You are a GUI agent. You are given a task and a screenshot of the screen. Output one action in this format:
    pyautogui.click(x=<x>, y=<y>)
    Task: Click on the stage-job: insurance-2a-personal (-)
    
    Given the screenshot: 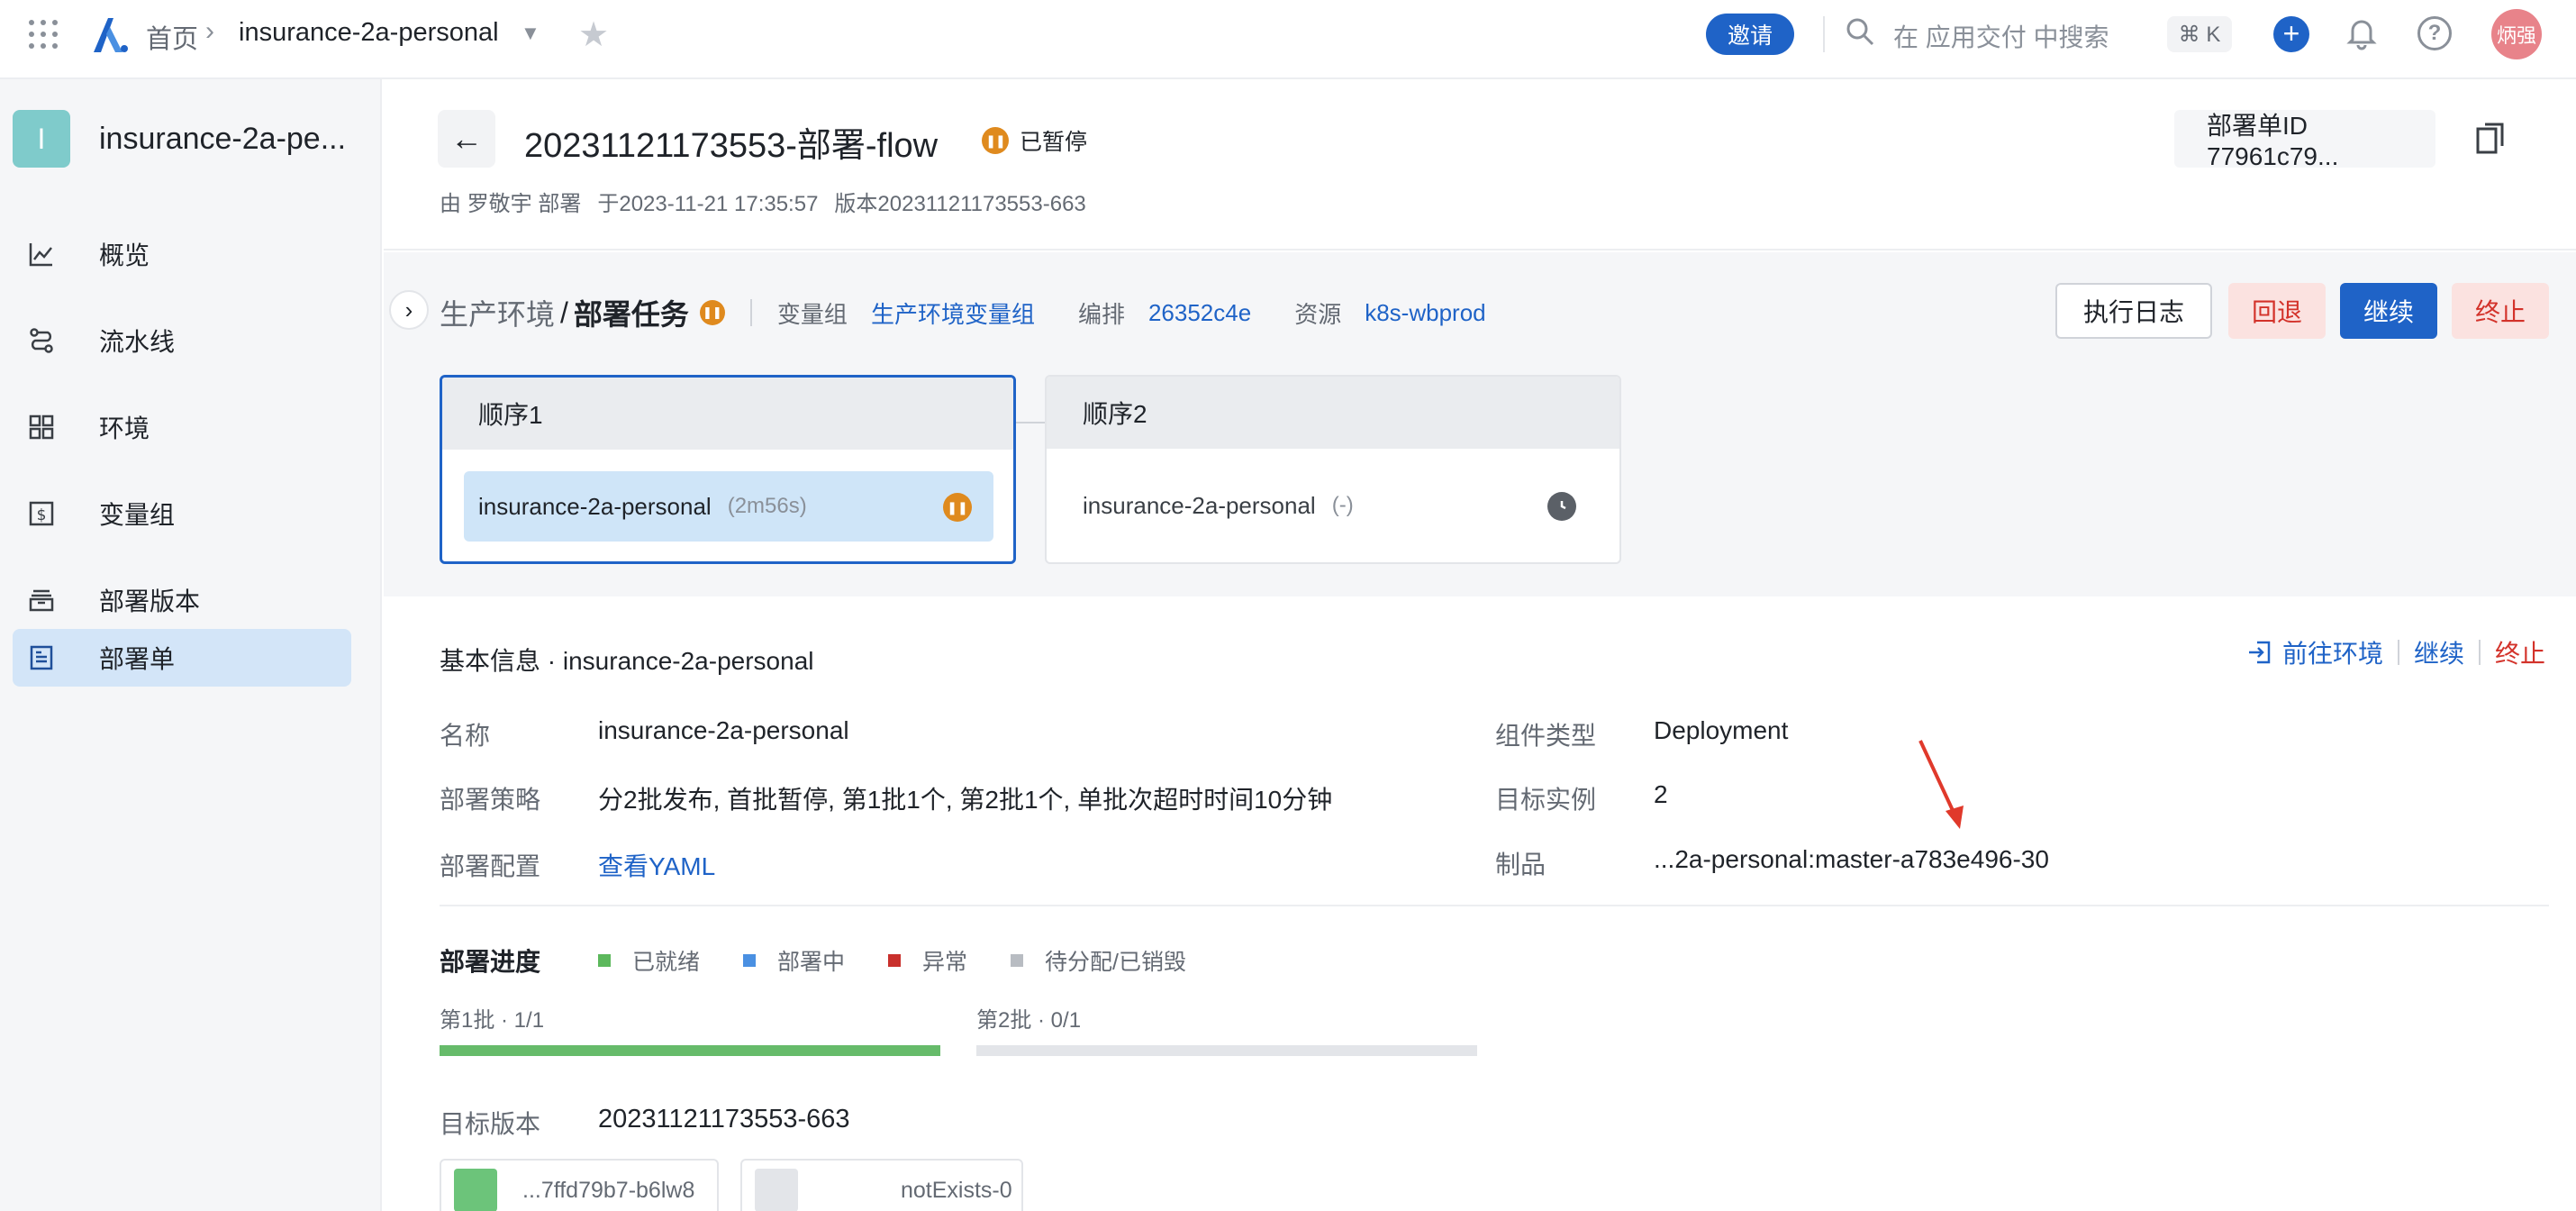 What is the action you would take?
    pyautogui.click(x=1333, y=505)
    